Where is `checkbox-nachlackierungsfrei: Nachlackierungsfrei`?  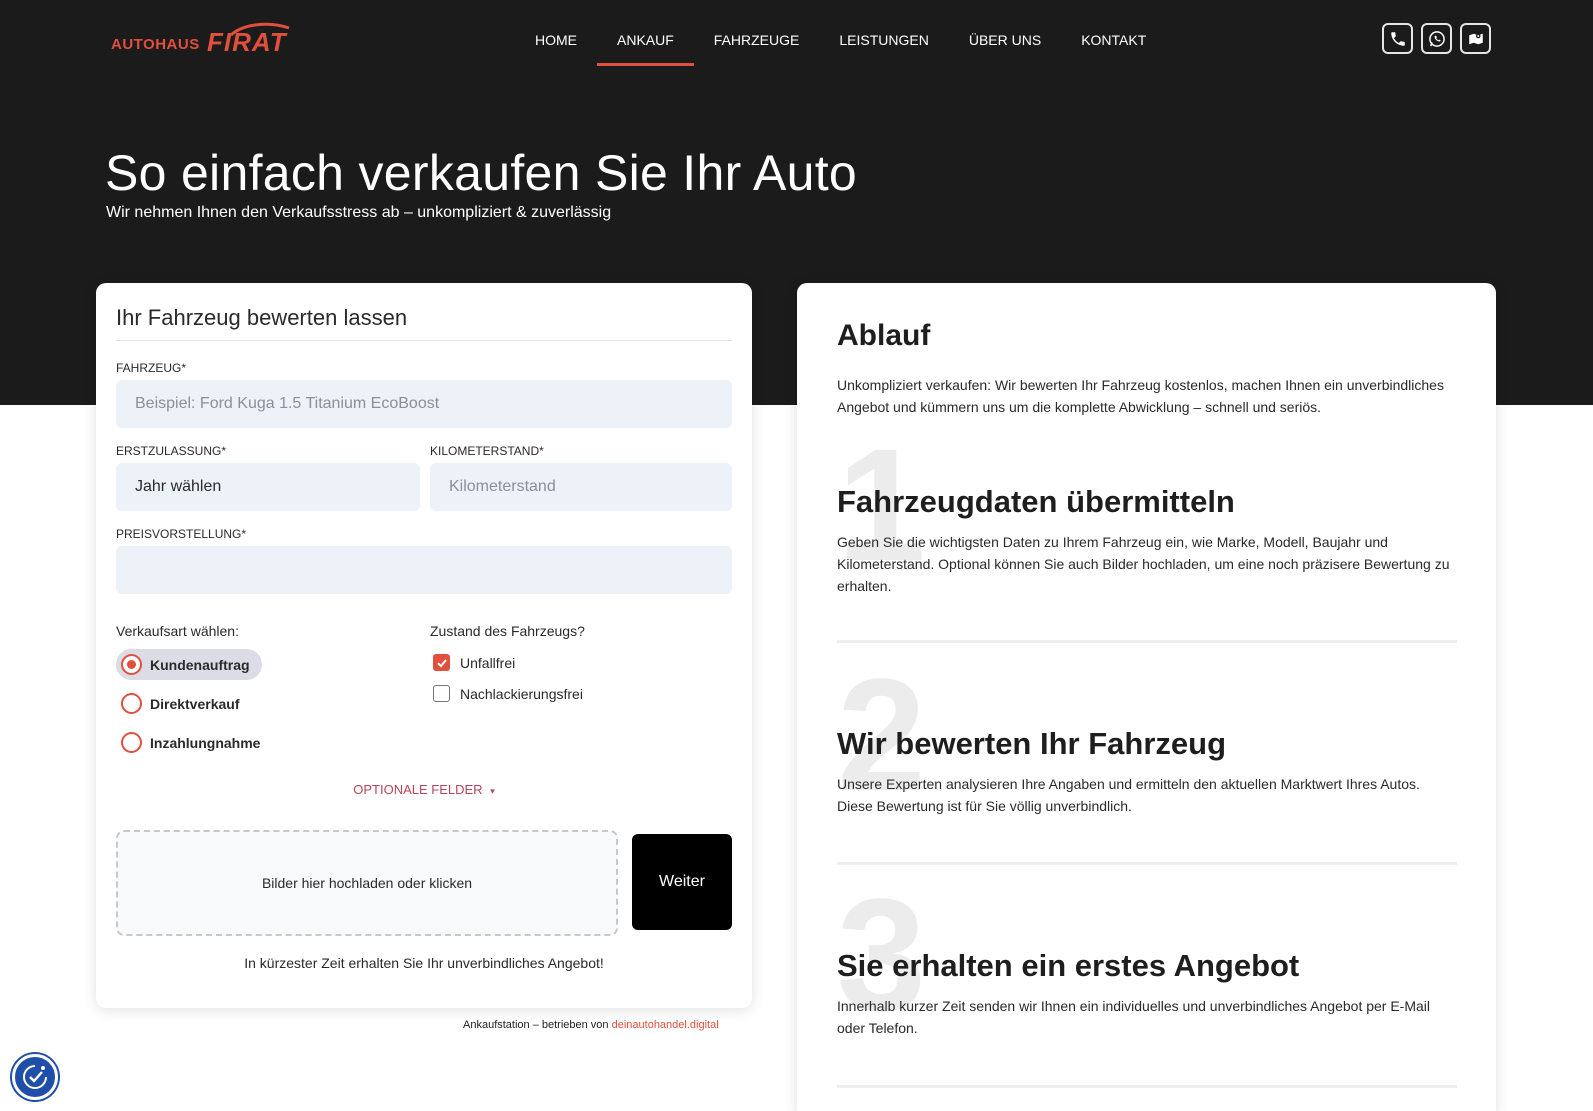 checkbox-nachlackierungsfrei: Nachlackierungsfrei is located at coordinates (508, 693).